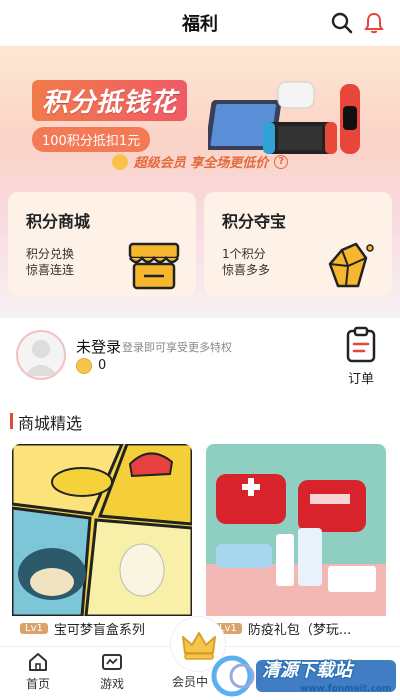 The image size is (400, 700). Describe the element at coordinates (246, 262) in the screenshot. I see `card-desc: 1个积分 惊喜多多` at that location.